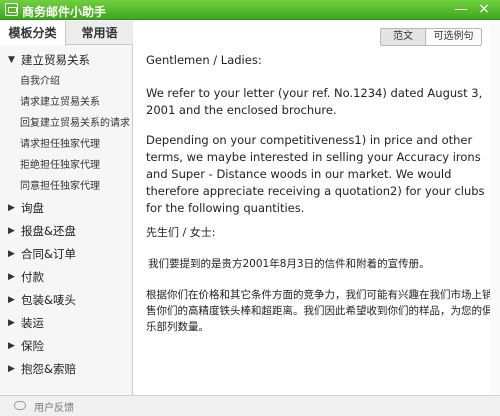 This screenshot has width=500, height=416. What do you see at coordinates (66, 144) in the screenshot?
I see `subitem-request-agency: 请求担任独家代理` at bounding box center [66, 144].